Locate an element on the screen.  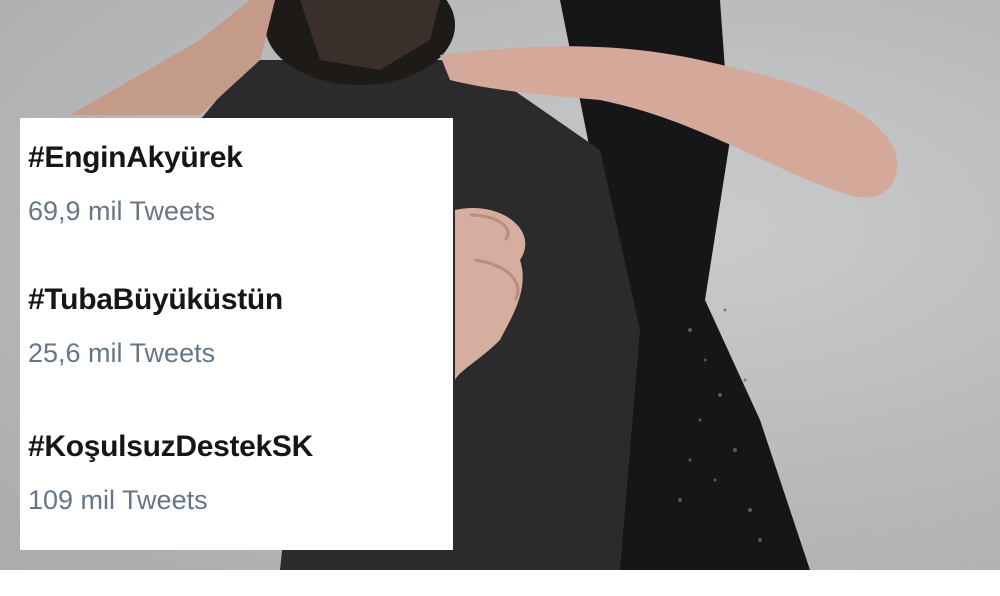
bottom-strip is located at coordinates (500, 583).